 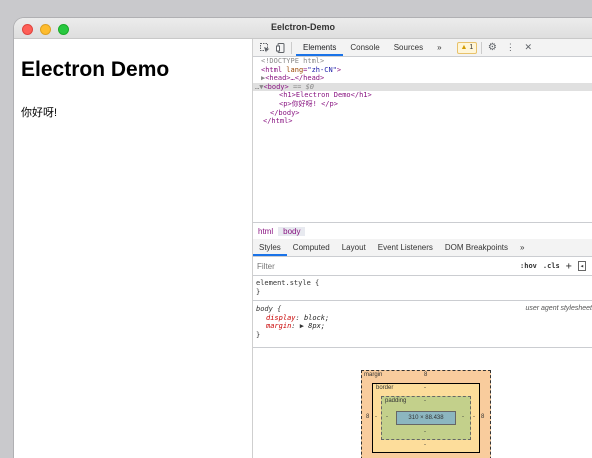 What do you see at coordinates (439, 47) in the screenshot?
I see `more-tabs-button: »` at bounding box center [439, 47].